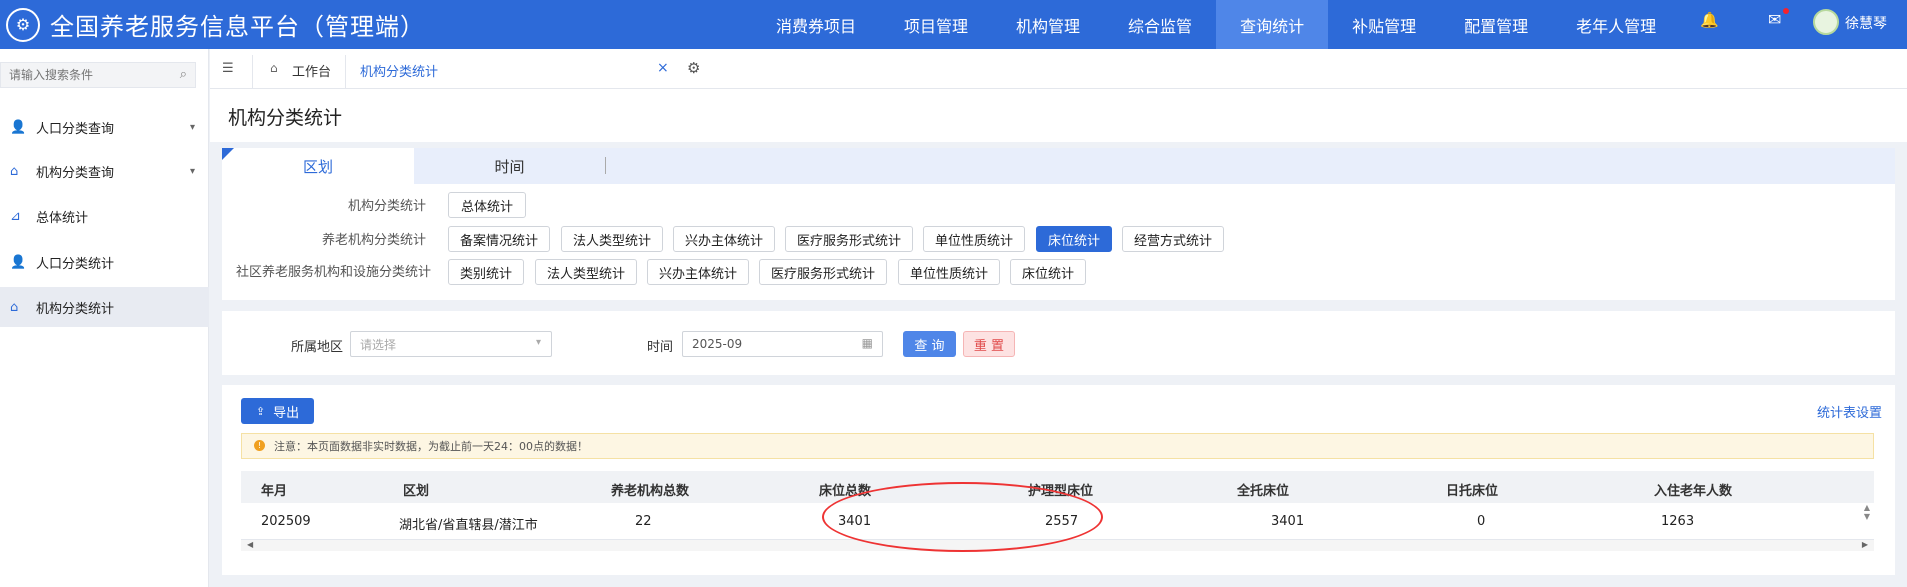 This screenshot has height=587, width=1907. I want to click on sidebar-item-population-stats: 👤 人口分类统计, so click(104, 262).